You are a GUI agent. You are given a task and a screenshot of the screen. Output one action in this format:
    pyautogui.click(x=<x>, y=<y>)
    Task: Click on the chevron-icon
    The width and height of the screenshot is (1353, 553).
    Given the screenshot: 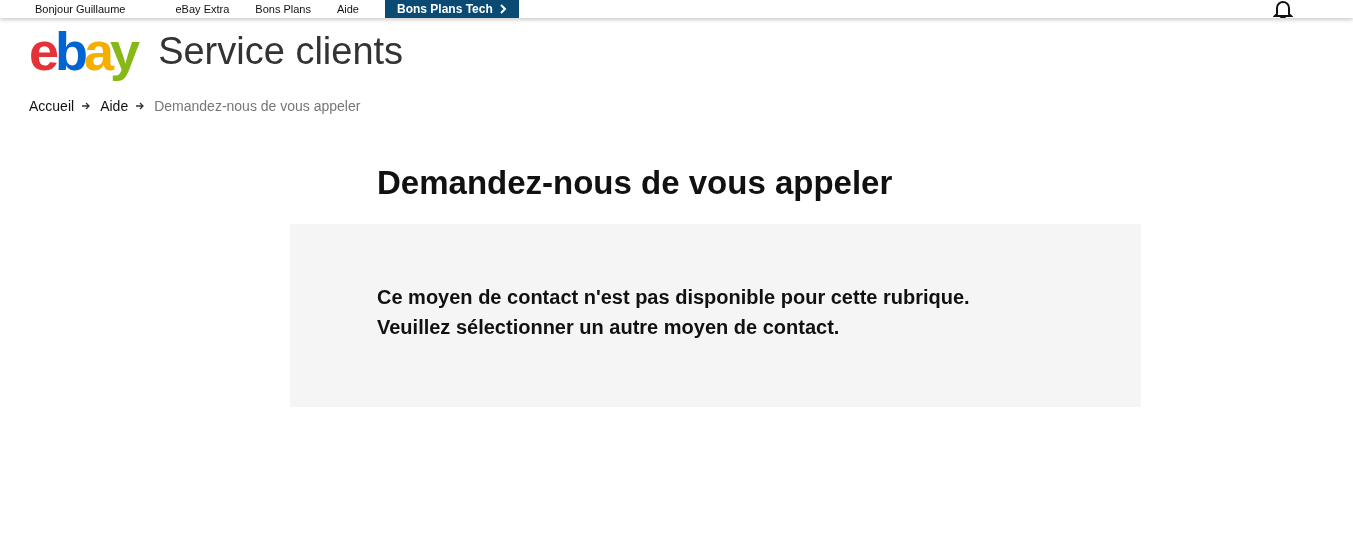 What is the action you would take?
    pyautogui.click(x=502, y=9)
    